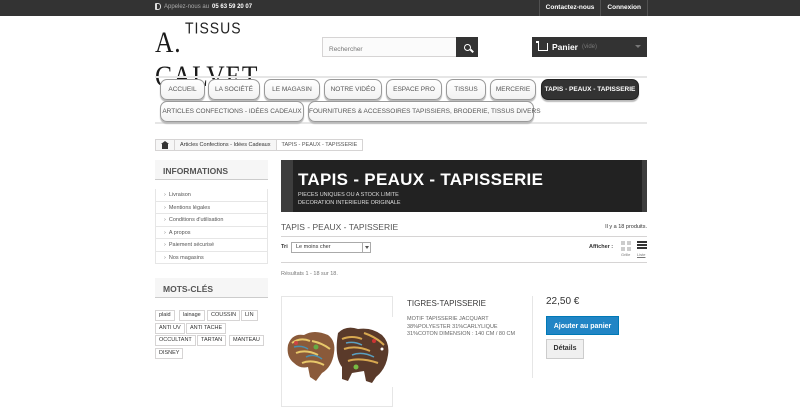  Describe the element at coordinates (626, 254) in the screenshot. I see `grid-view-label: Grille` at that location.